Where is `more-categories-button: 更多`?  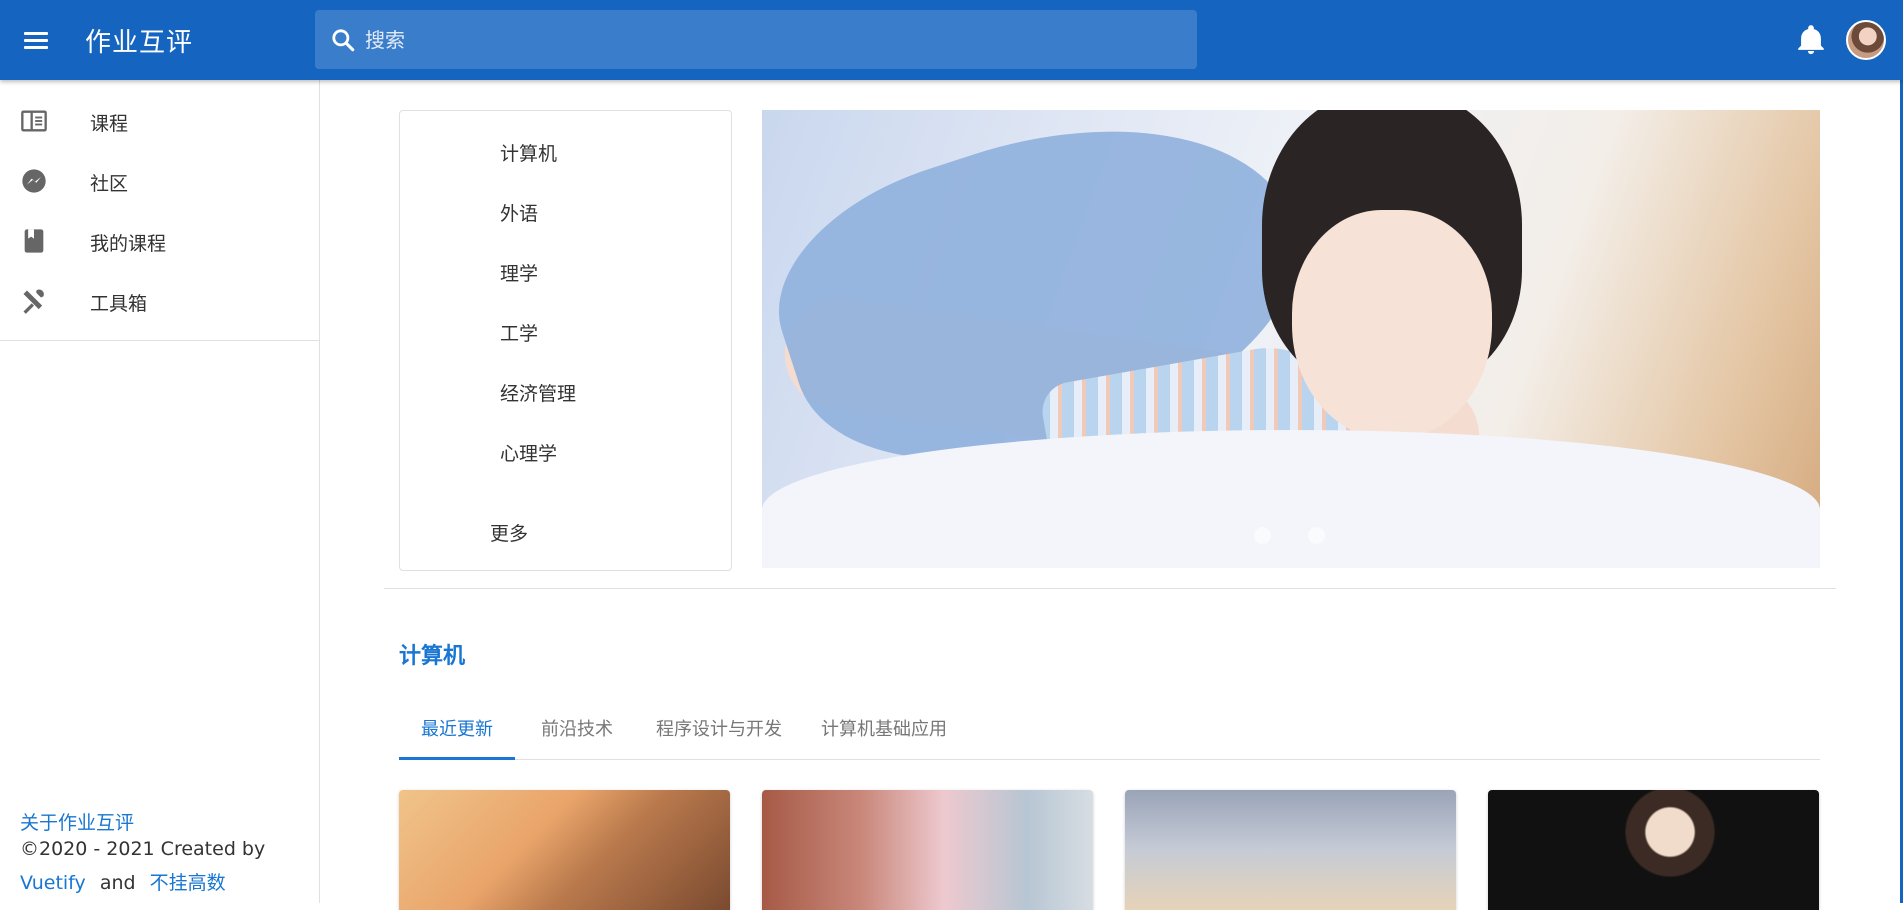 more-categories-button: 更多 is located at coordinates (509, 532).